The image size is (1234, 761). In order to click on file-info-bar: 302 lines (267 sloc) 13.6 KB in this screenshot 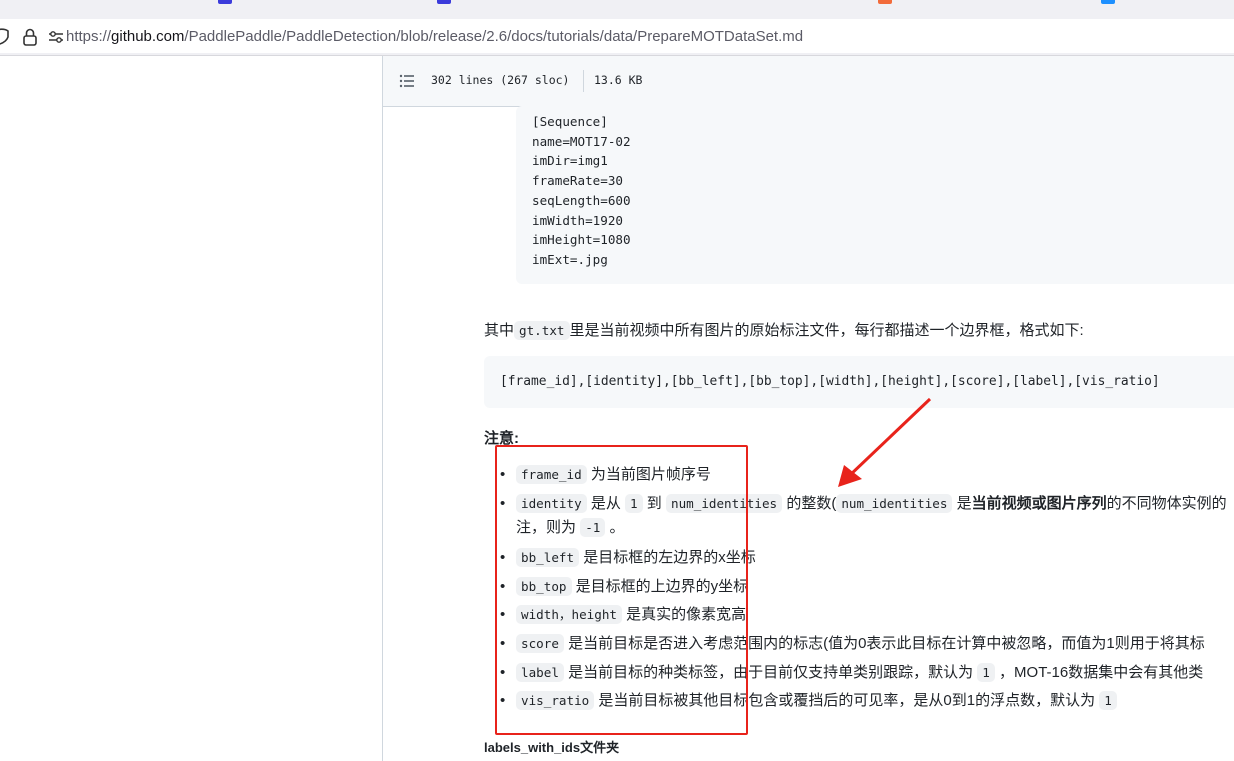, I will do `click(808, 81)`.